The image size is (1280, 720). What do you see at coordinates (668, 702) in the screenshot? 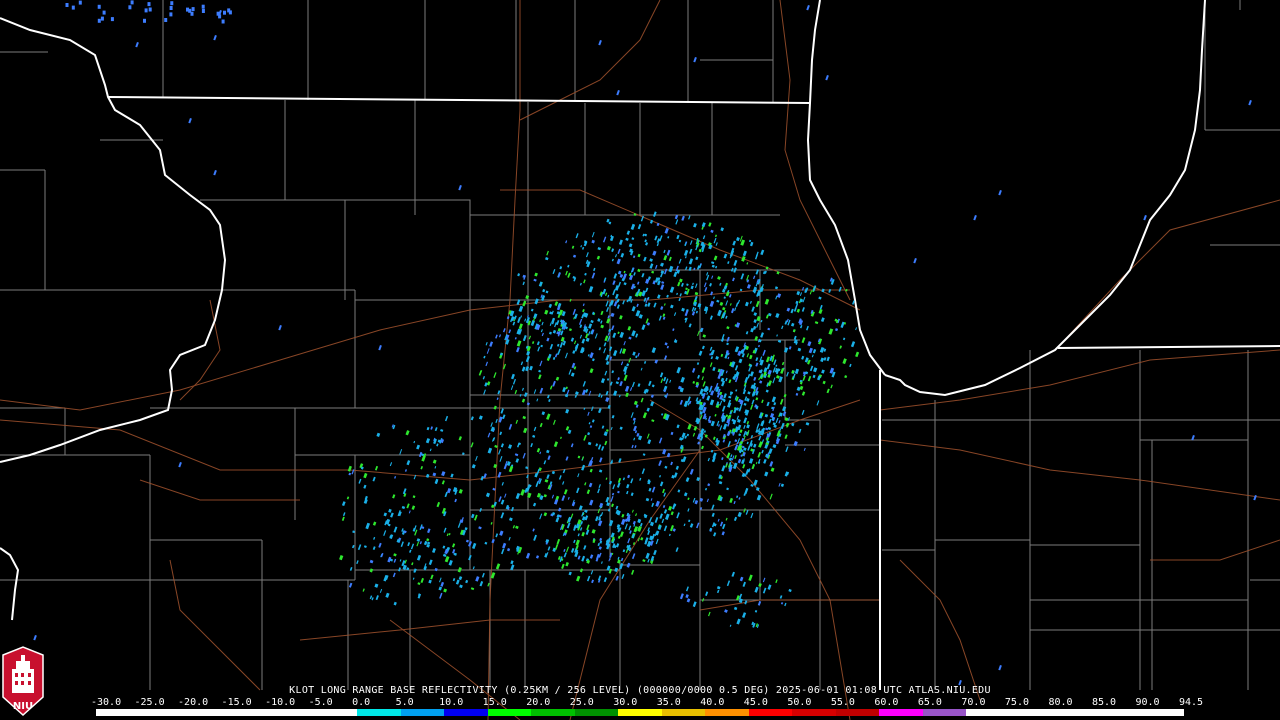
I see `scale-label: 35.0` at bounding box center [668, 702].